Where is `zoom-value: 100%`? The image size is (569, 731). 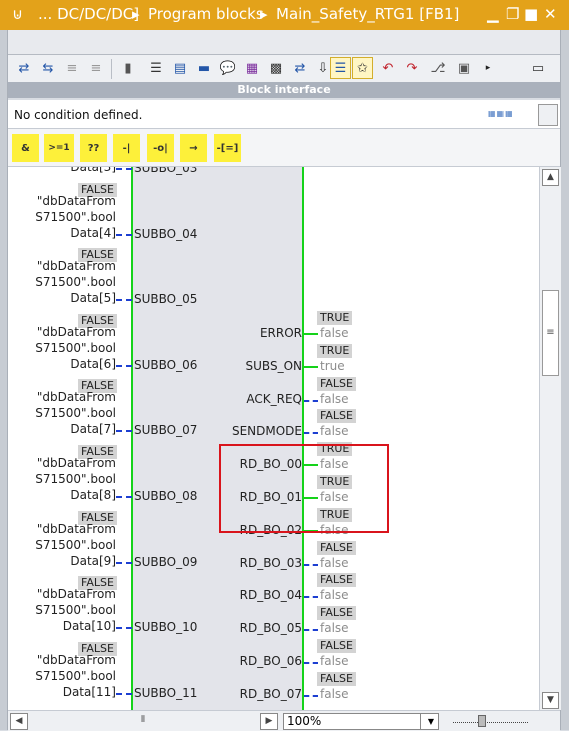 zoom-value: 100% is located at coordinates (304, 721).